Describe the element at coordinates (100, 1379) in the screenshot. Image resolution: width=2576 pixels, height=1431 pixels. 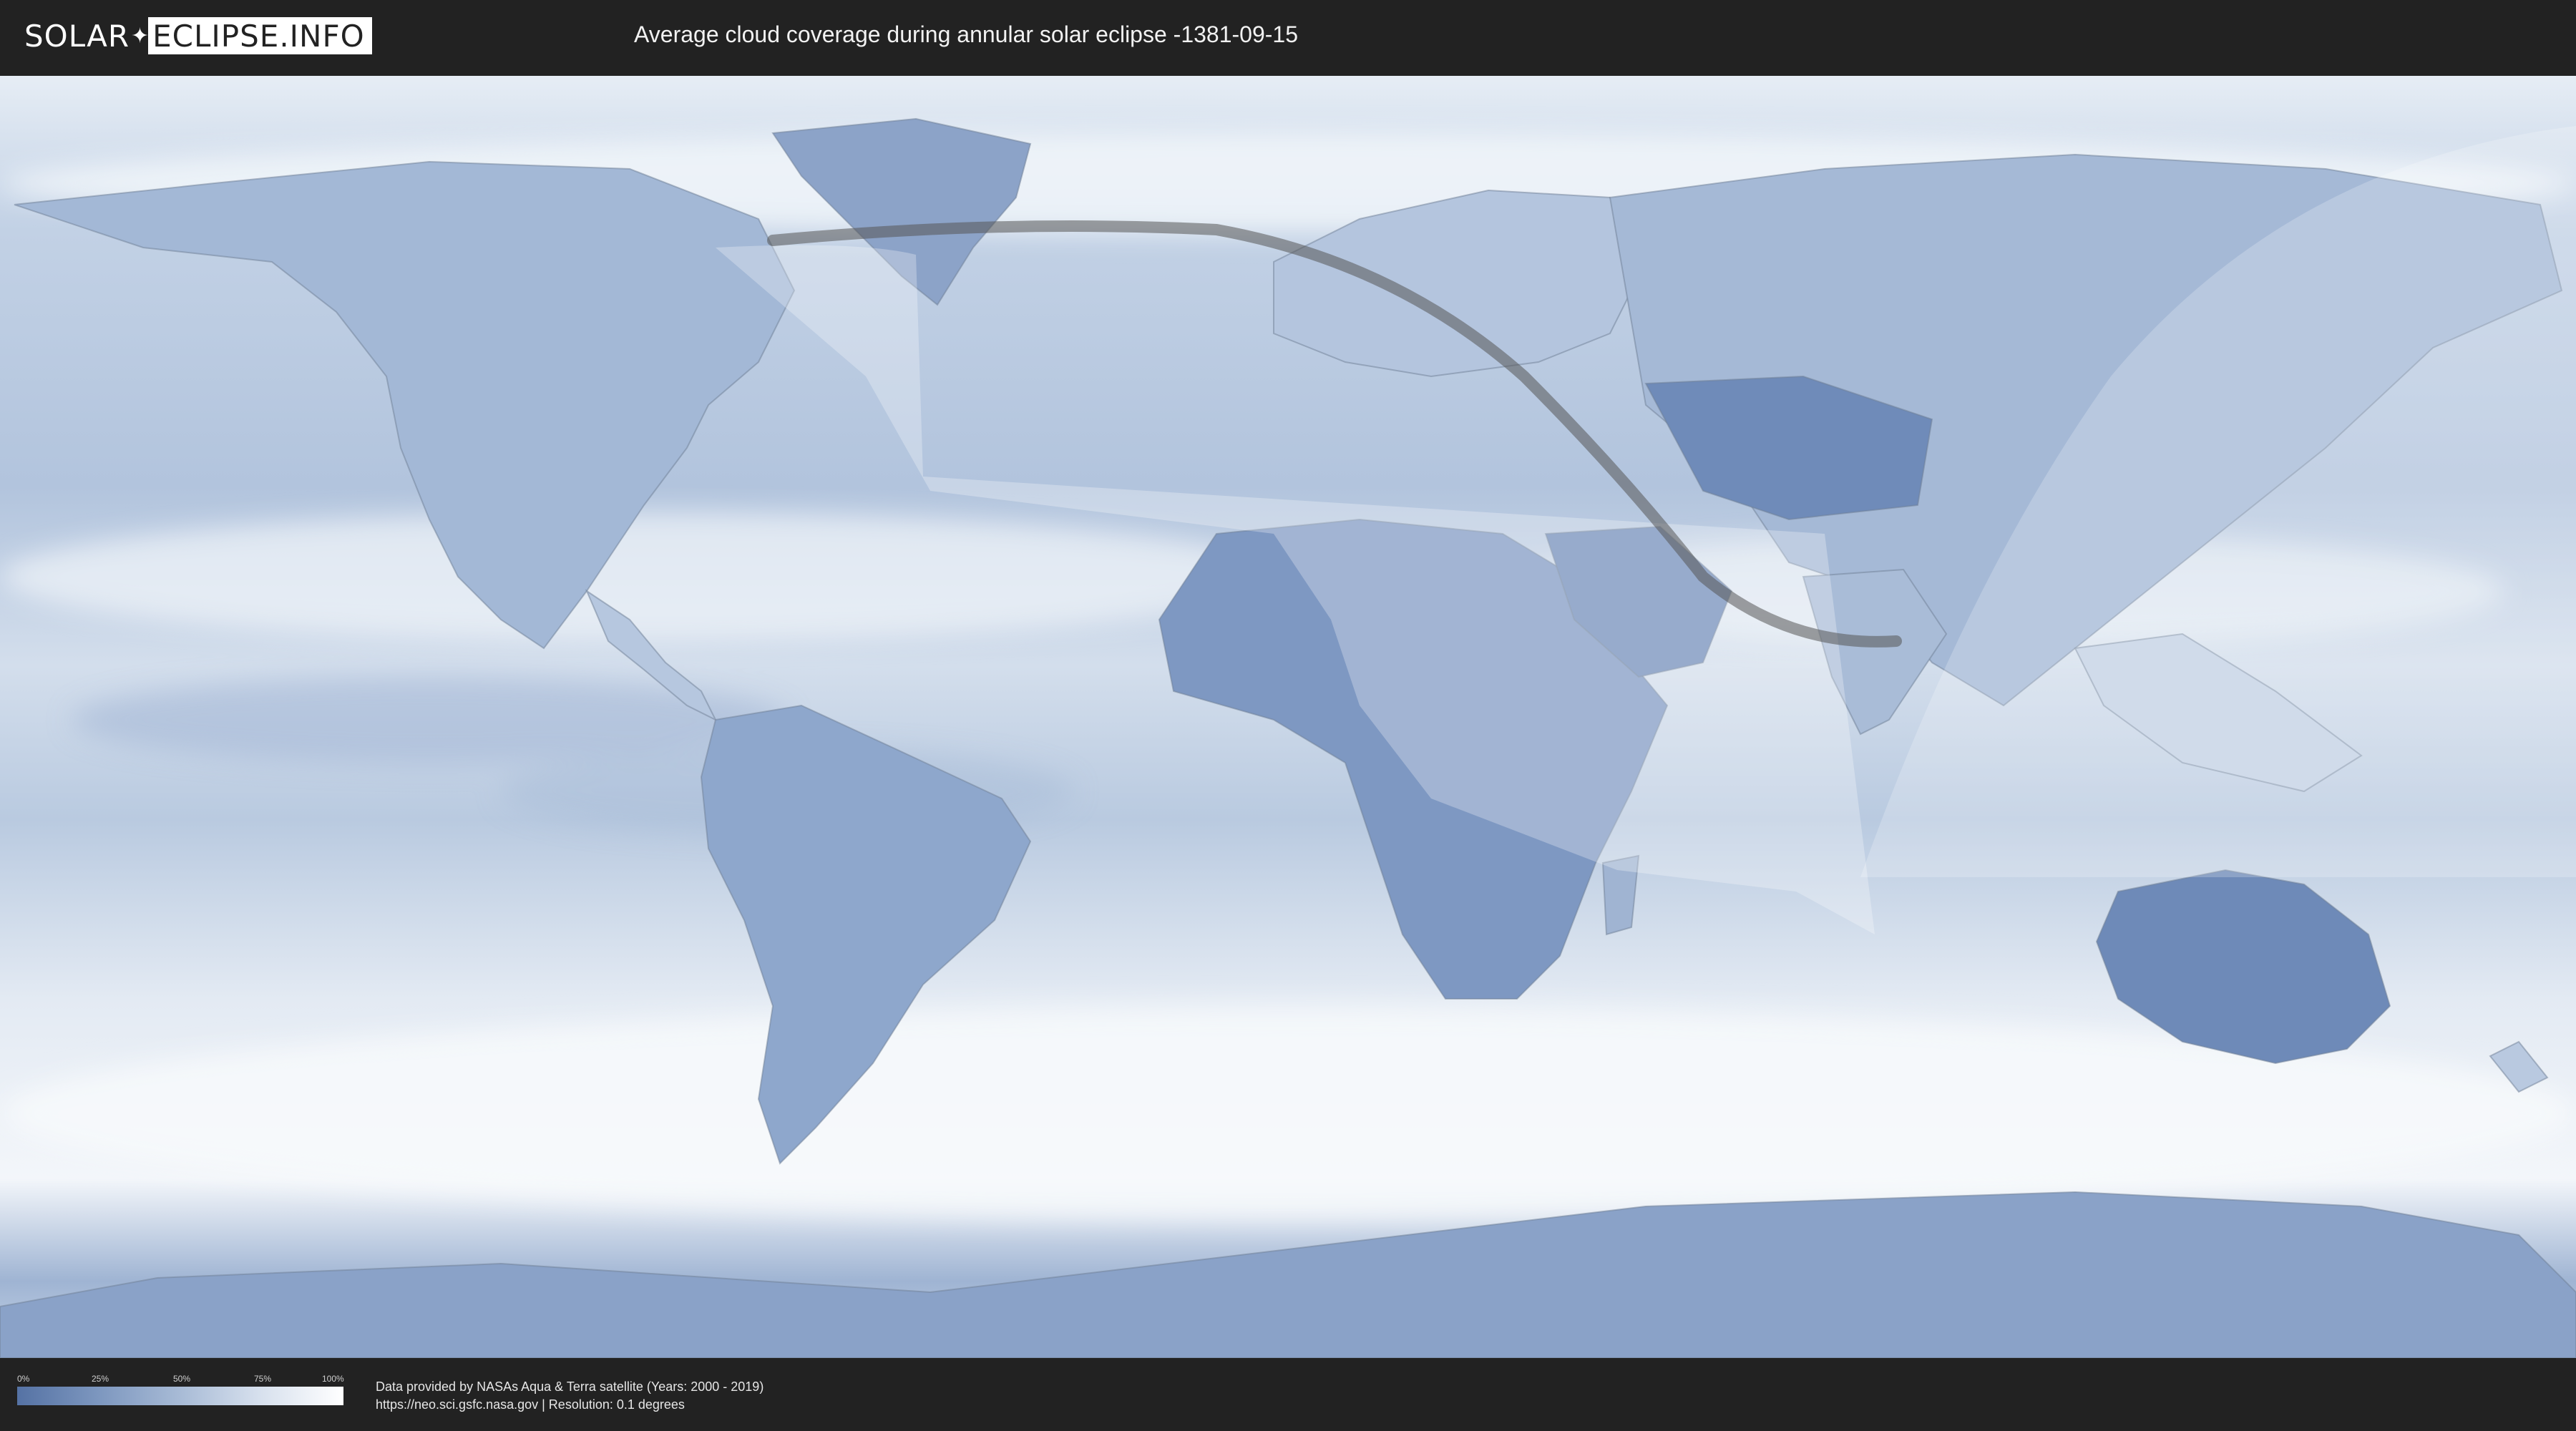
I see `legend-tick-25: 25%` at that location.